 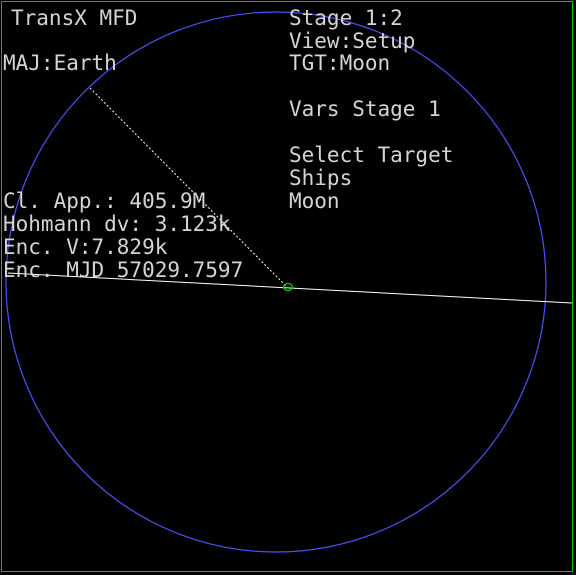 What do you see at coordinates (74, 18) in the screenshot?
I see `mfd-title: TransX MFD` at bounding box center [74, 18].